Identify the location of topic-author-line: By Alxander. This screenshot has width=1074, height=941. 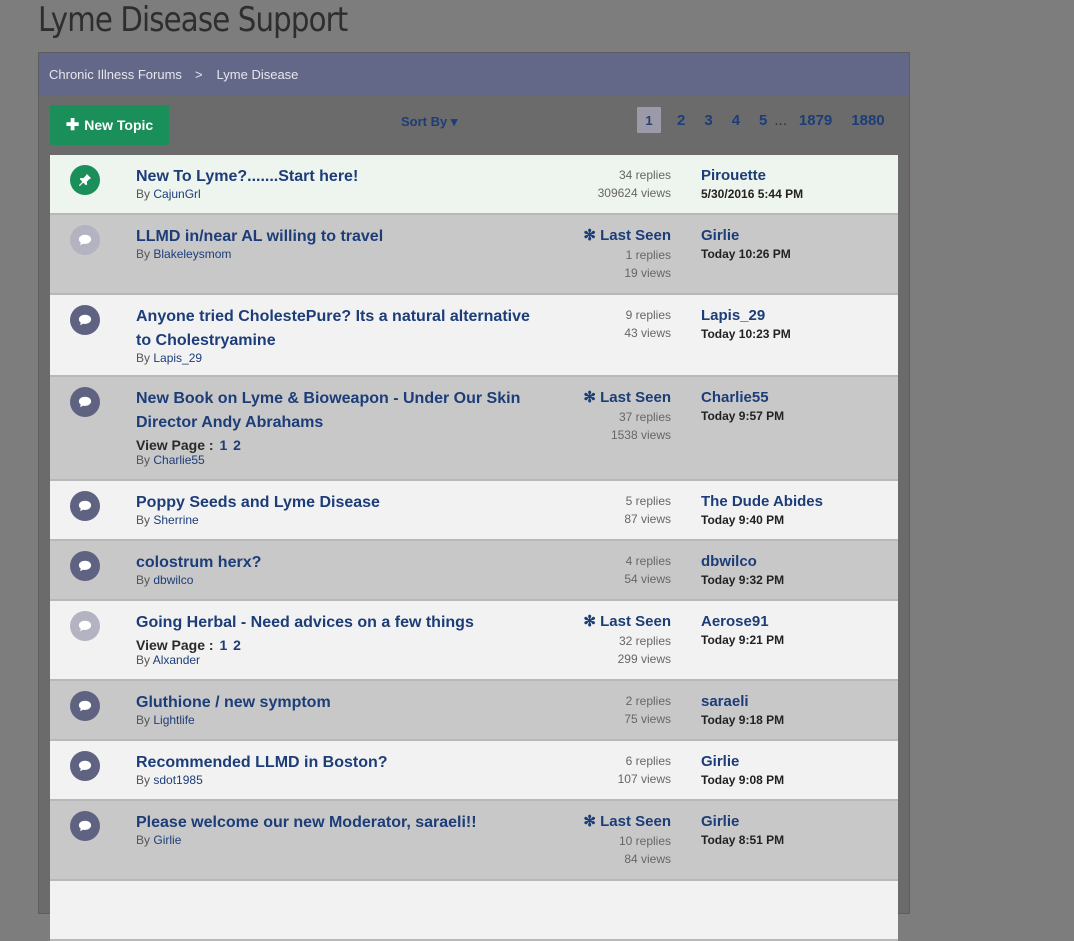
(168, 660).